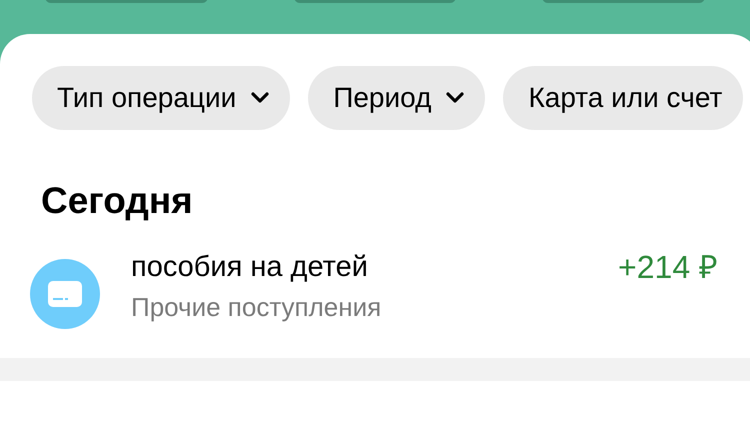  What do you see at coordinates (397, 98) in the screenshot?
I see `filter-chip: Период` at bounding box center [397, 98].